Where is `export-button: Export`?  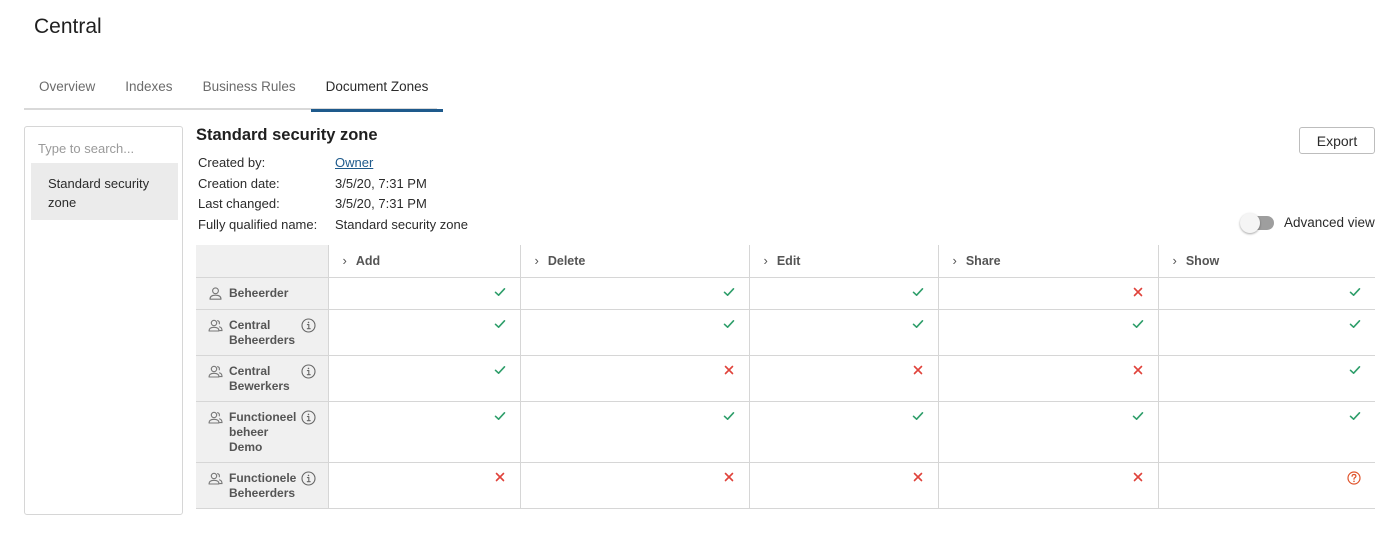
export-button: Export is located at coordinates (1337, 140).